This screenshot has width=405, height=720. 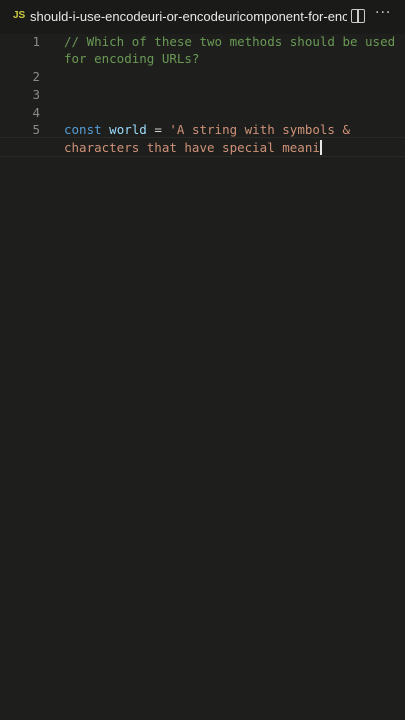 I want to click on code-line-5: const world = 'A string with symbols &, so click(x=207, y=130).